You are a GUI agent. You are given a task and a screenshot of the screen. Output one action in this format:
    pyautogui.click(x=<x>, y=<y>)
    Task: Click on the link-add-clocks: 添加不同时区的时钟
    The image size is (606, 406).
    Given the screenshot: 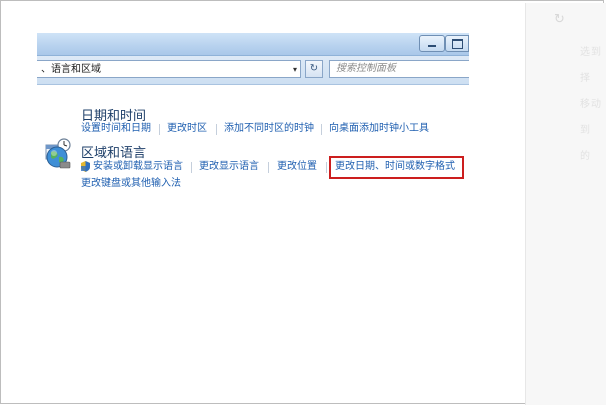 What is the action you would take?
    pyautogui.click(x=269, y=129)
    